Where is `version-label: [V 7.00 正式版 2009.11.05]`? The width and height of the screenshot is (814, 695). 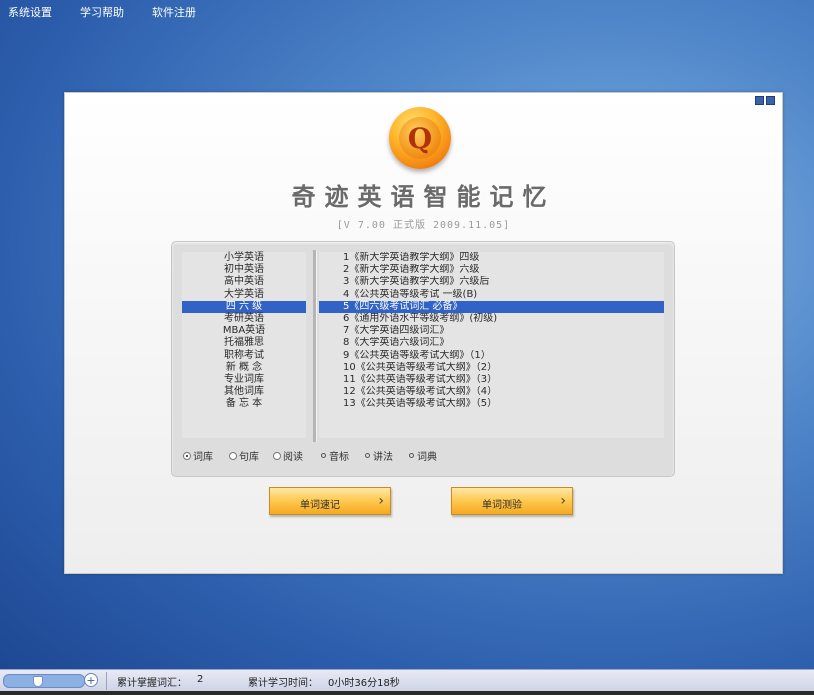
version-label: [V 7.00 正式版 2009.11.05] is located at coordinates (423, 225).